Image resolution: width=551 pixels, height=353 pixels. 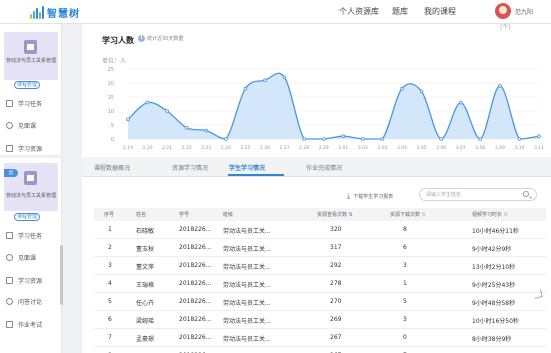 I want to click on nav-question-bank: 题库, so click(x=400, y=11).